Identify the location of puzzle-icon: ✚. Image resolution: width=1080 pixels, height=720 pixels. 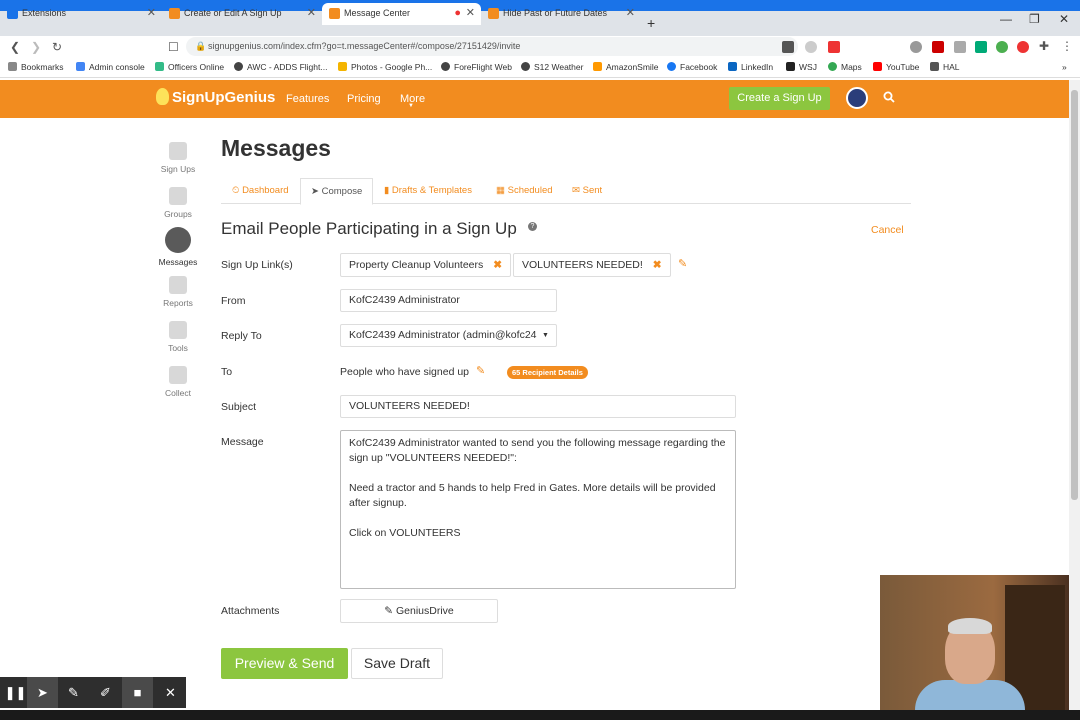
(1044, 46).